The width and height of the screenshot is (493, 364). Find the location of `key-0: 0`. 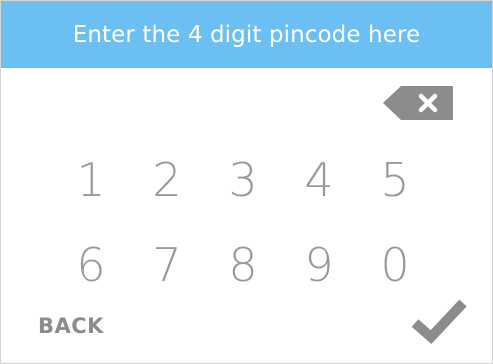

key-0: 0 is located at coordinates (395, 265).